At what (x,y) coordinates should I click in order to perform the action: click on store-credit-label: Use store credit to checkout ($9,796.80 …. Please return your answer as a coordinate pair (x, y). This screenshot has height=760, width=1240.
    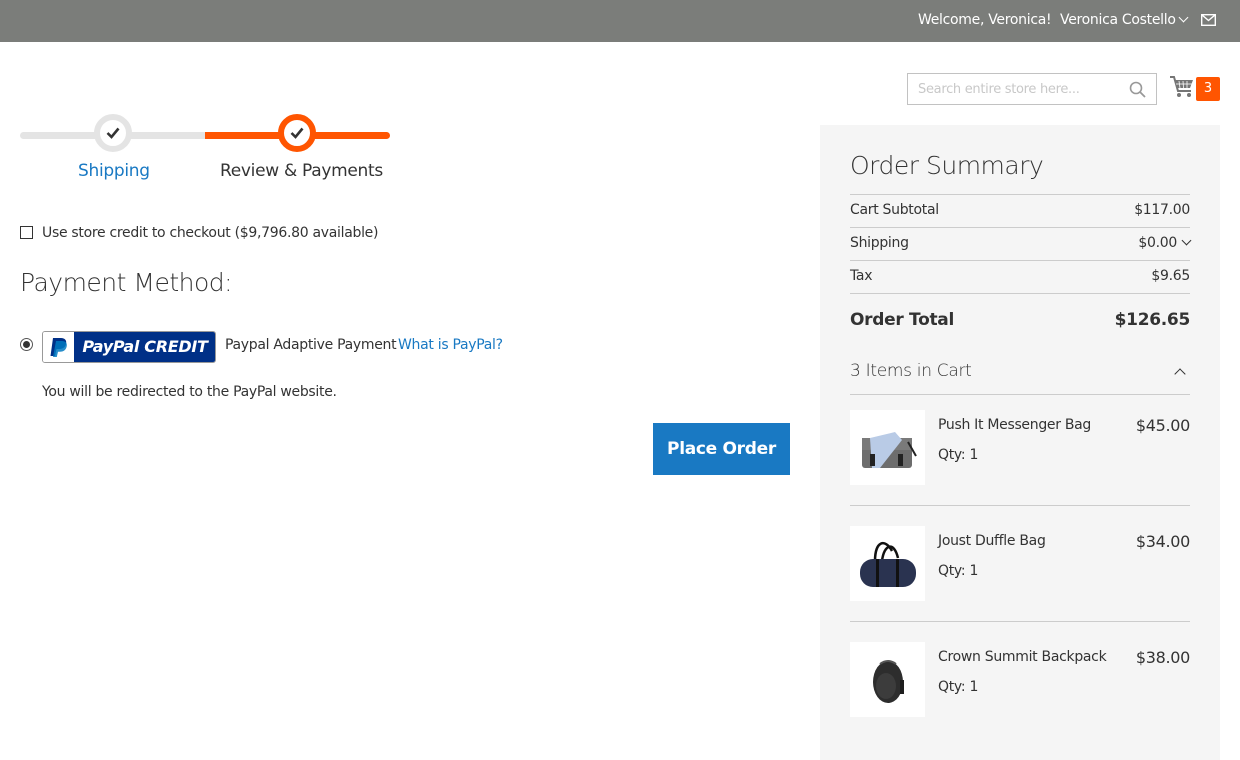
    Looking at the image, I should click on (210, 233).